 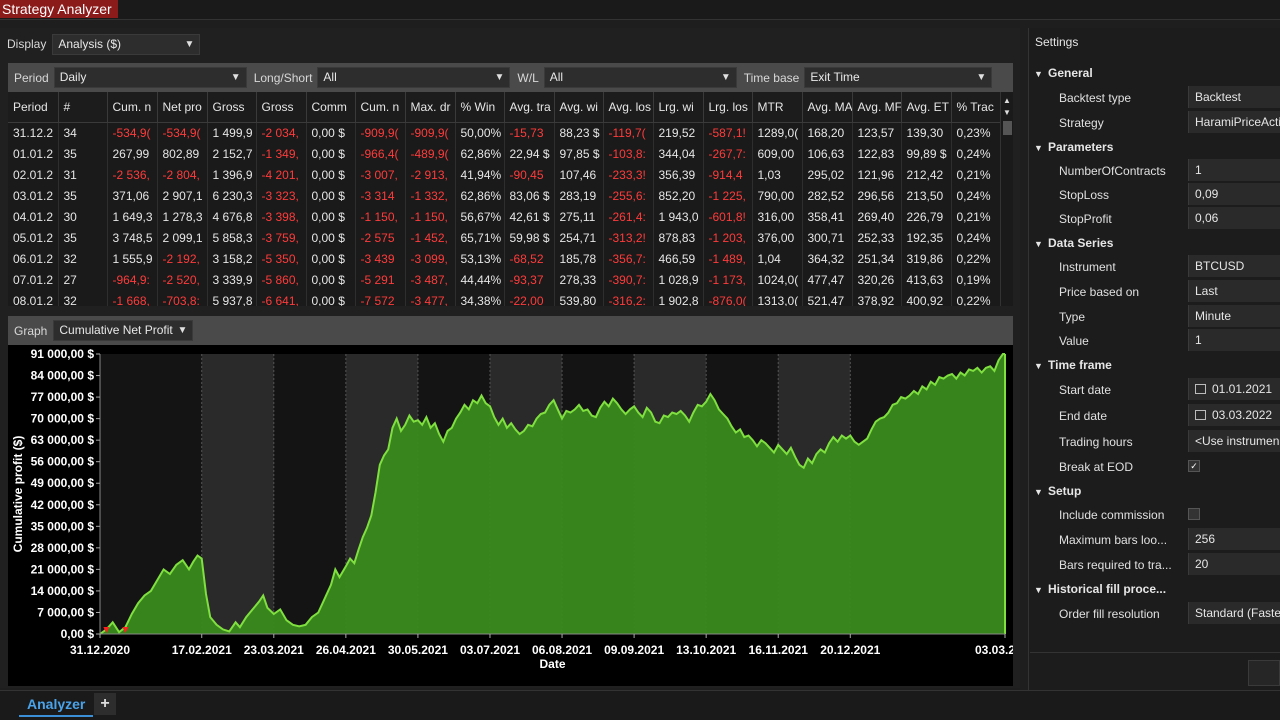 I want to click on grid-column-header: Avg. tra, so click(x=529, y=107).